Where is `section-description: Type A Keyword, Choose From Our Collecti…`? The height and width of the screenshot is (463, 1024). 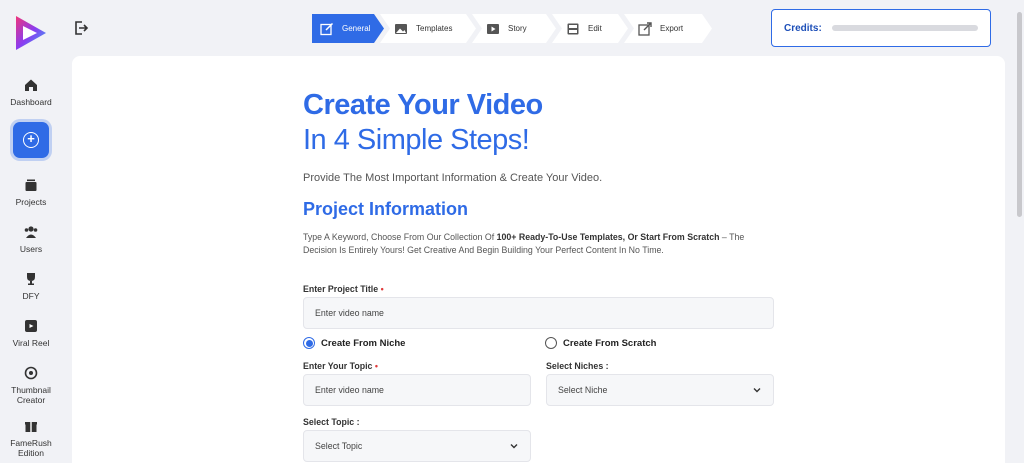 section-description: Type A Keyword, Choose From Our Collecti… is located at coordinates (539, 244).